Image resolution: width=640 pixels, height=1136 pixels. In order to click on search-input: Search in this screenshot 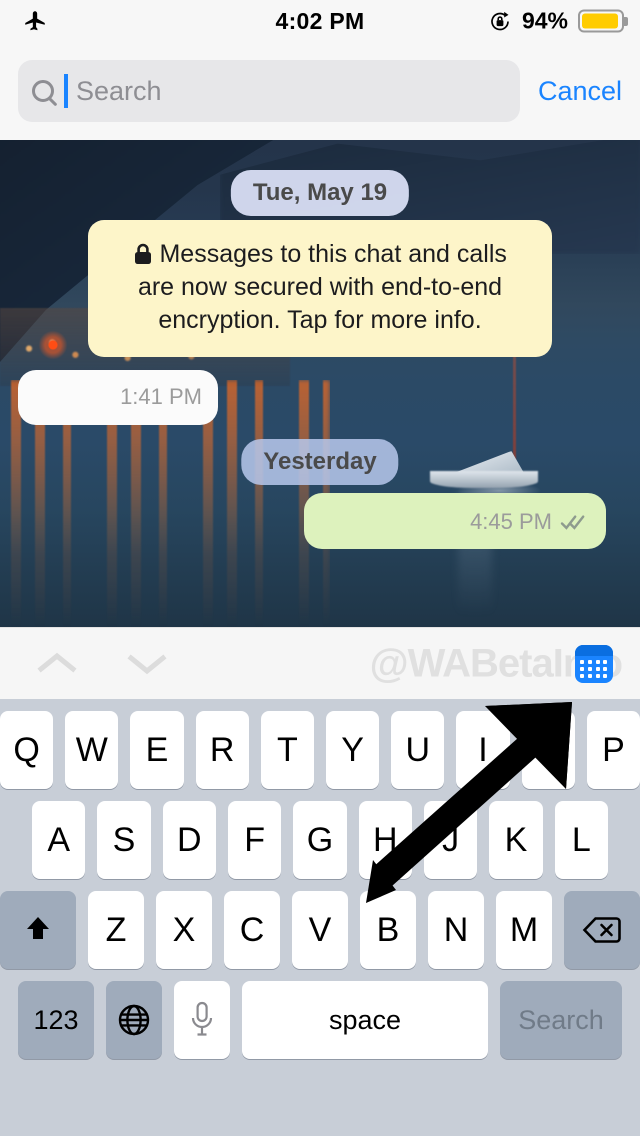, I will do `click(269, 91)`.